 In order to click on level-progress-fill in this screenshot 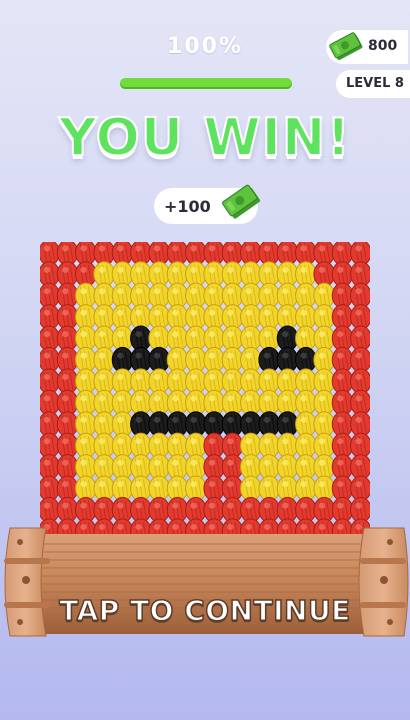, I will do `click(206, 83)`.